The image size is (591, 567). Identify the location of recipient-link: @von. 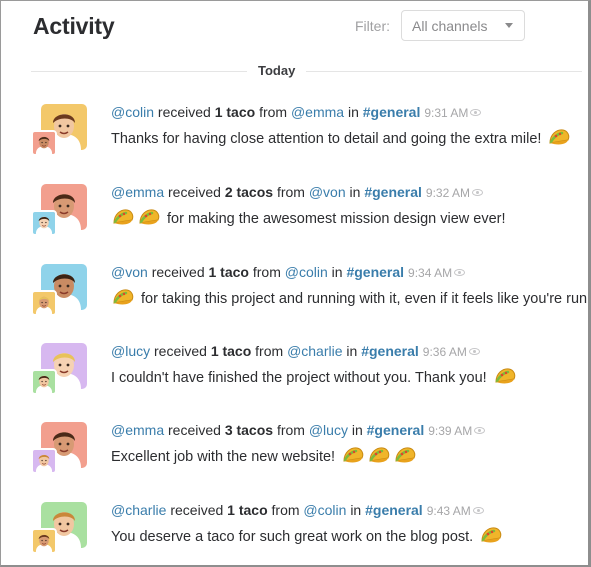
(129, 272).